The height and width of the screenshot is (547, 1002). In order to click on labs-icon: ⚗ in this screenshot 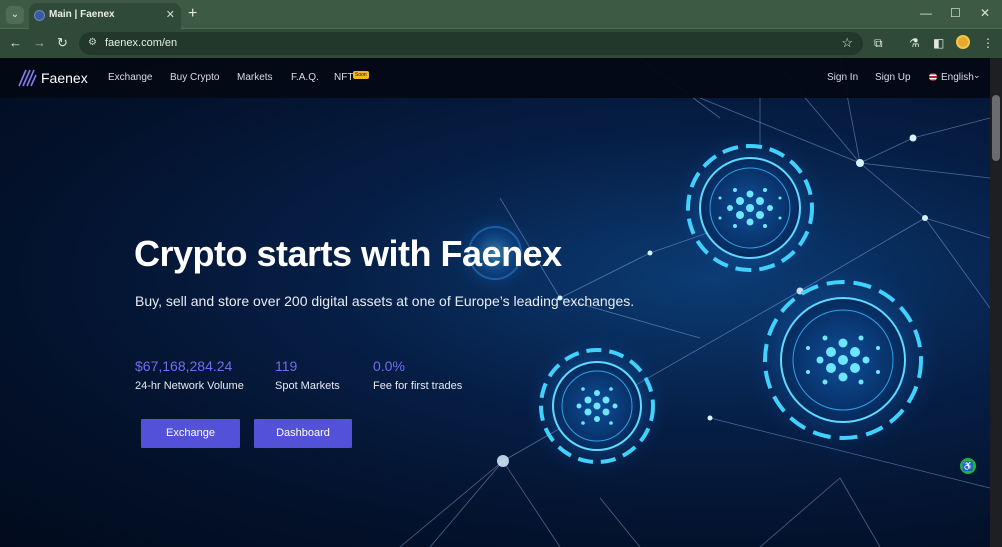, I will do `click(914, 43)`.